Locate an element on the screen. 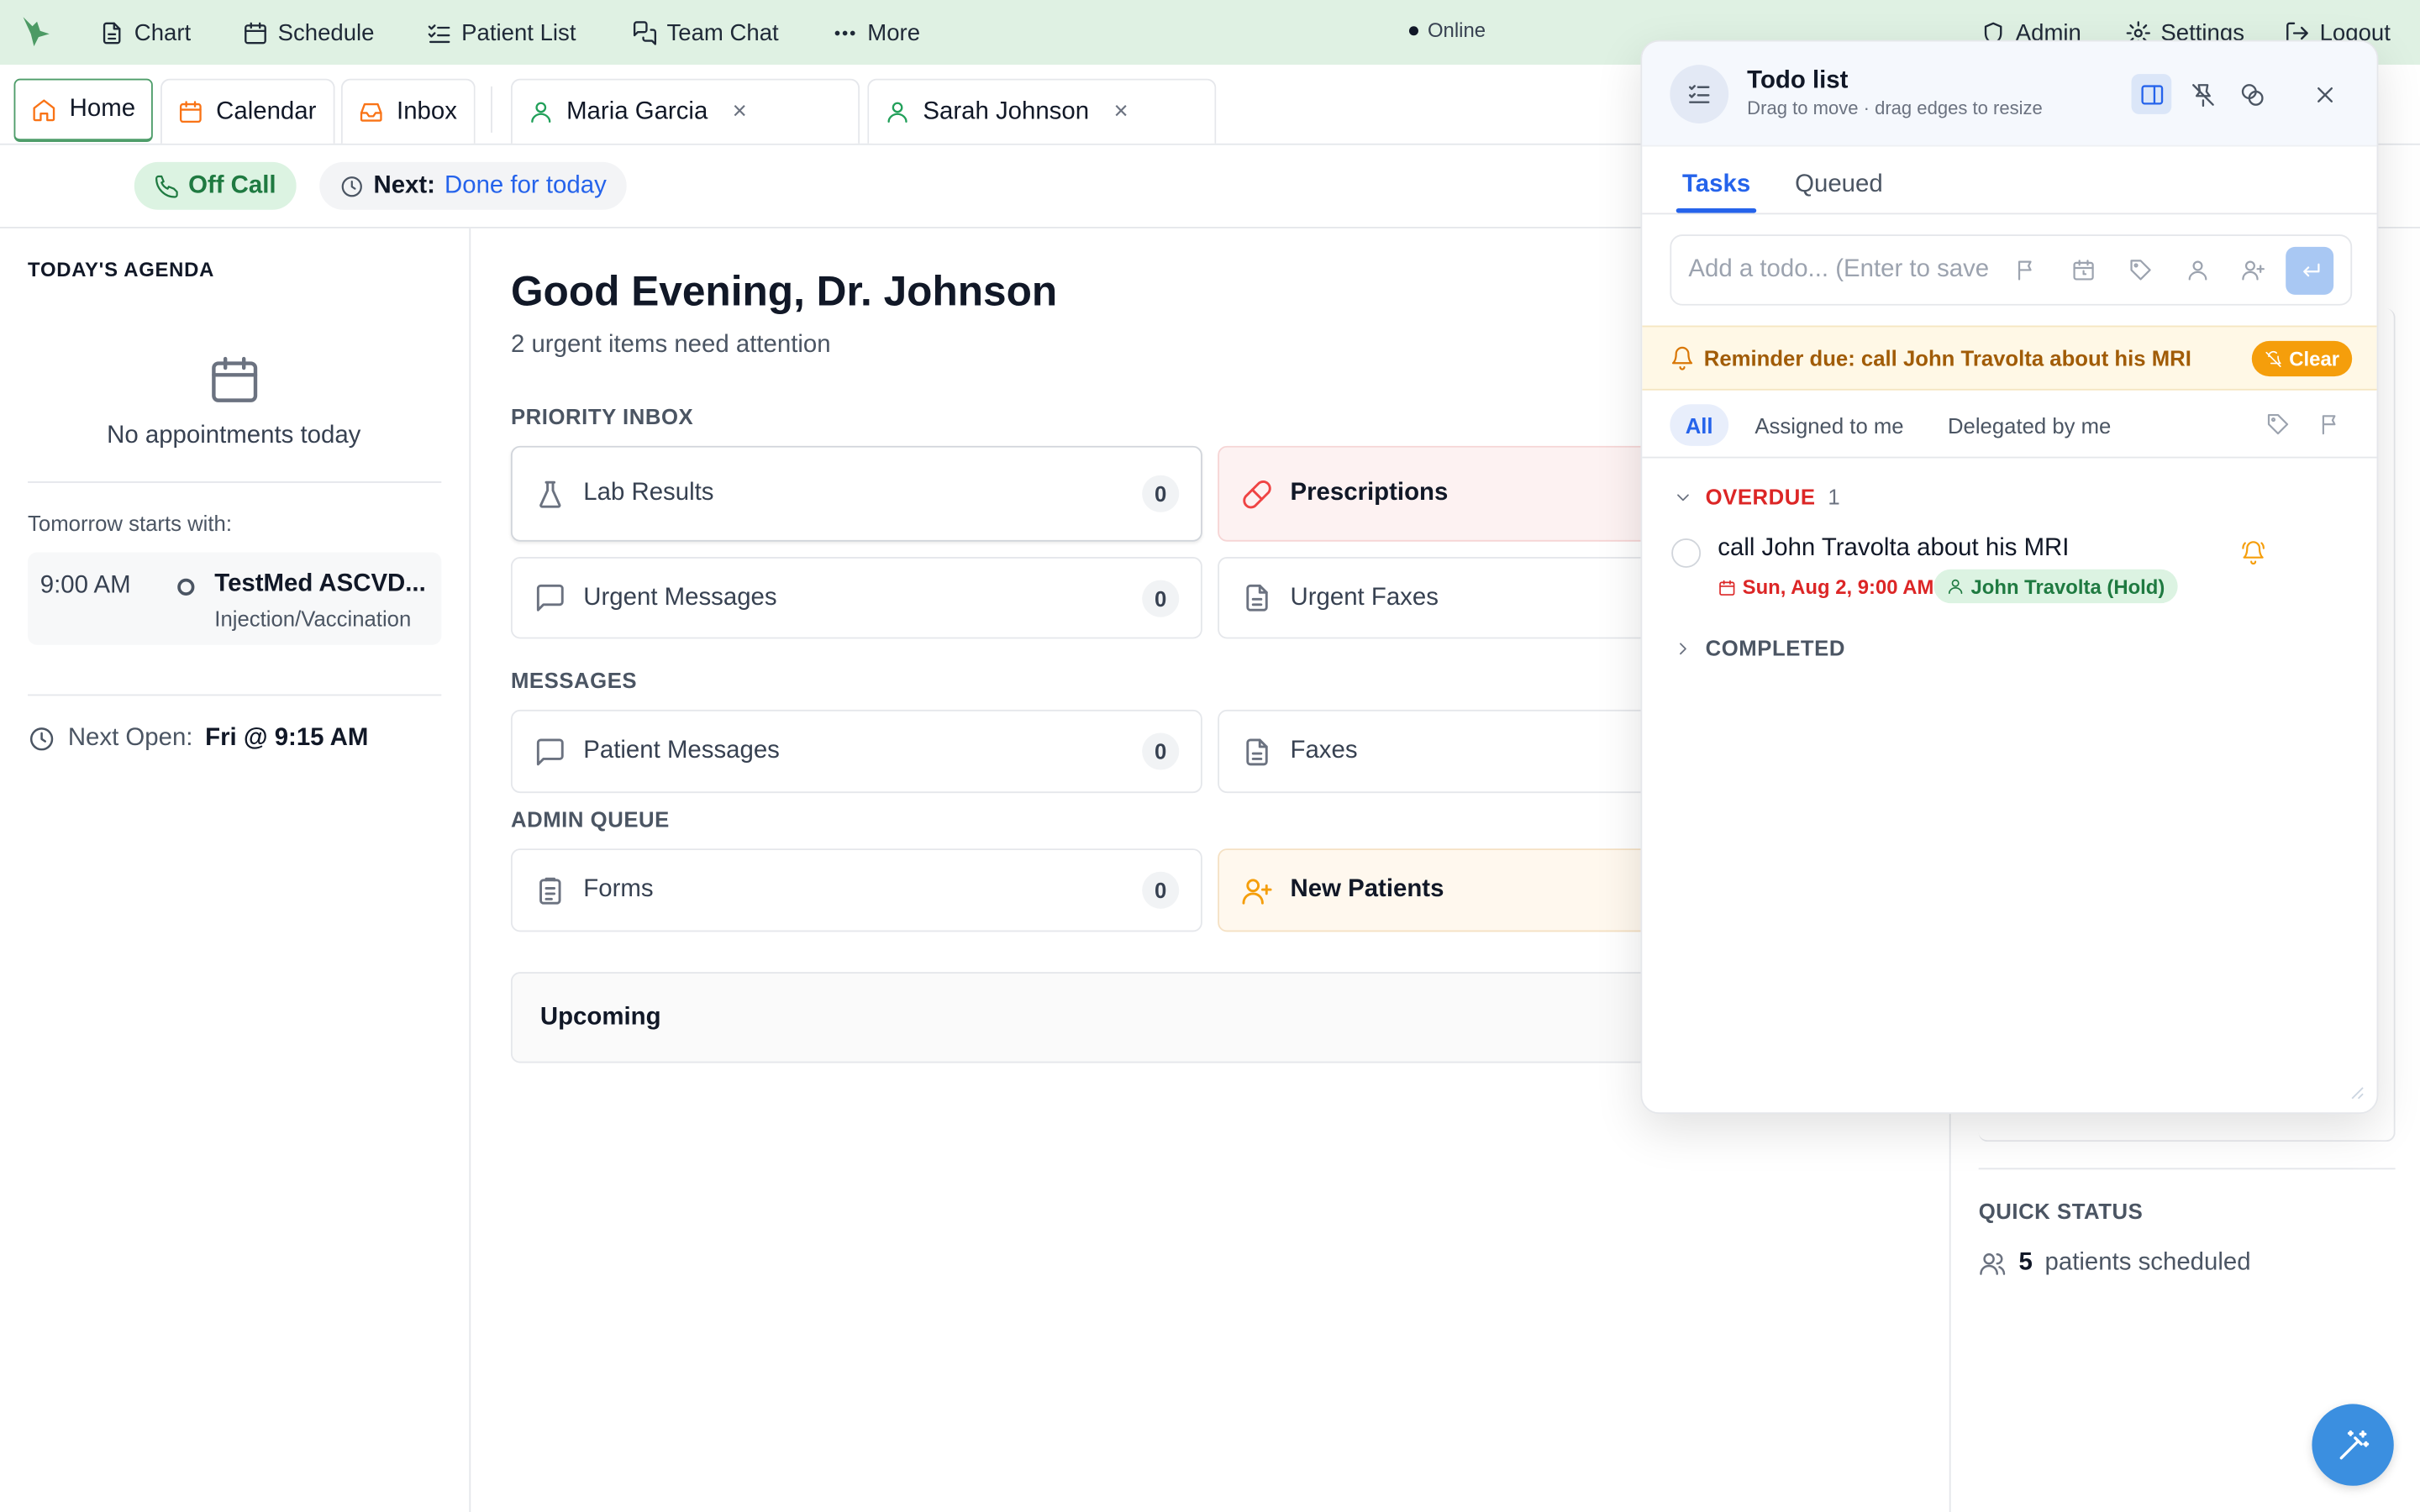  users-icon is located at coordinates (1993, 1264).